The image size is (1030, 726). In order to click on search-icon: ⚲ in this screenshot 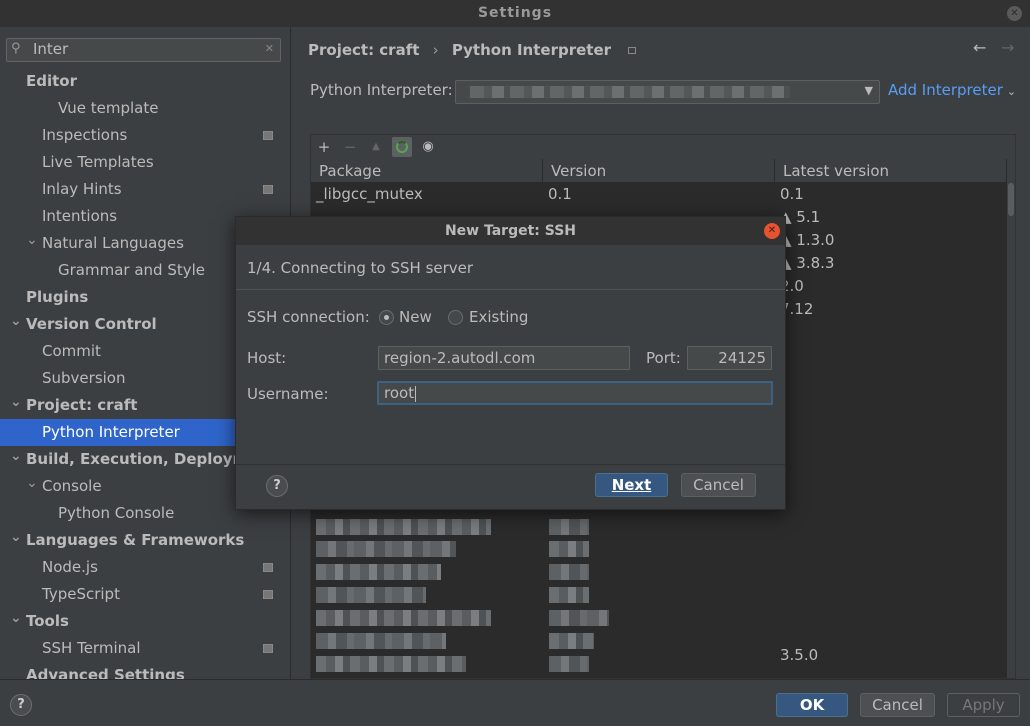, I will do `click(16, 48)`.